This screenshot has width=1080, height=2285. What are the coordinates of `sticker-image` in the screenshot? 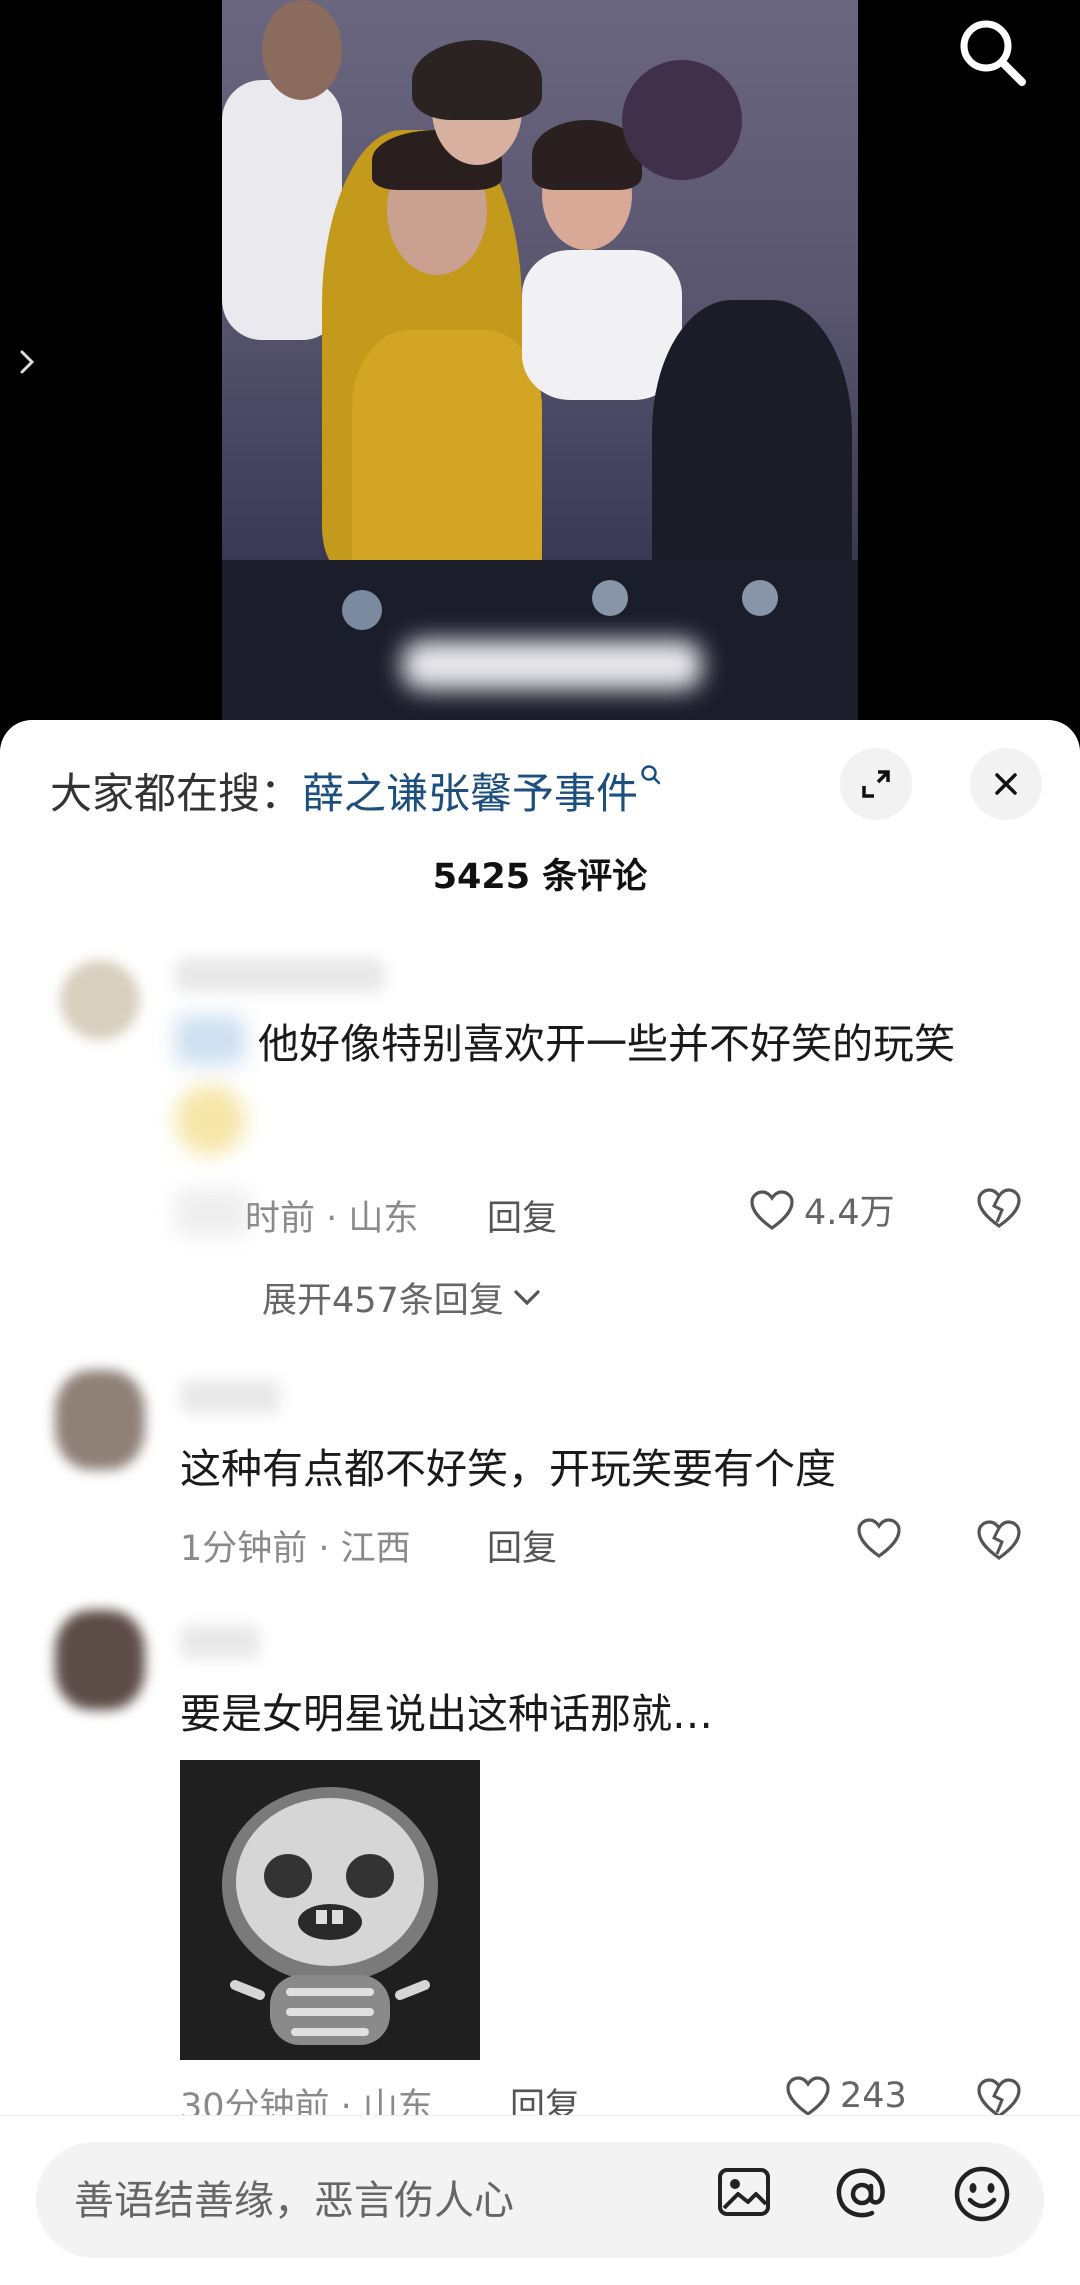 It's located at (330, 1910).